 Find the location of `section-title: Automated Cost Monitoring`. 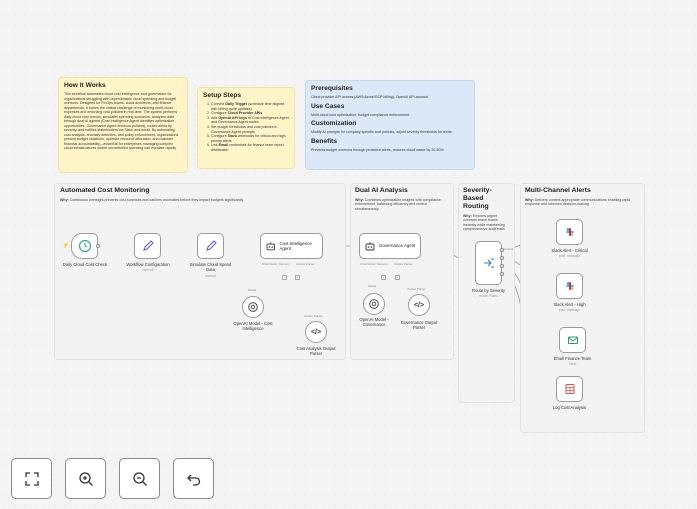

section-title: Automated Cost Monitoring is located at coordinates (105, 190).